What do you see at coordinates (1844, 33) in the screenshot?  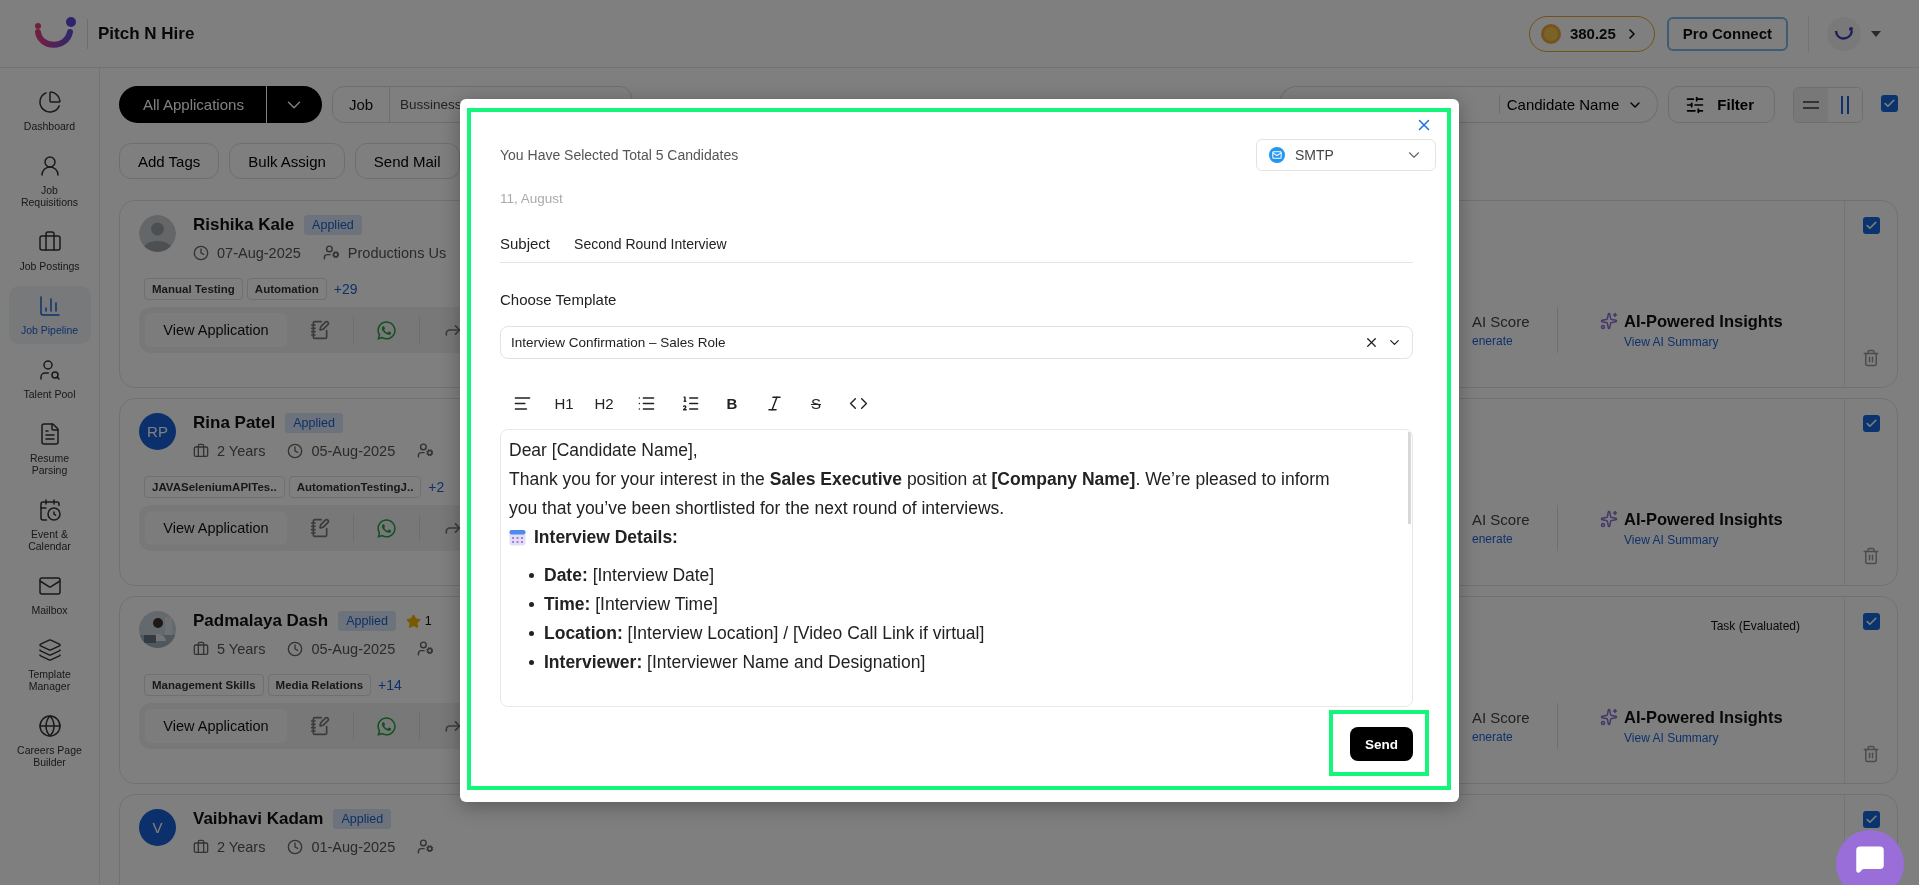 I see `account-avatar` at bounding box center [1844, 33].